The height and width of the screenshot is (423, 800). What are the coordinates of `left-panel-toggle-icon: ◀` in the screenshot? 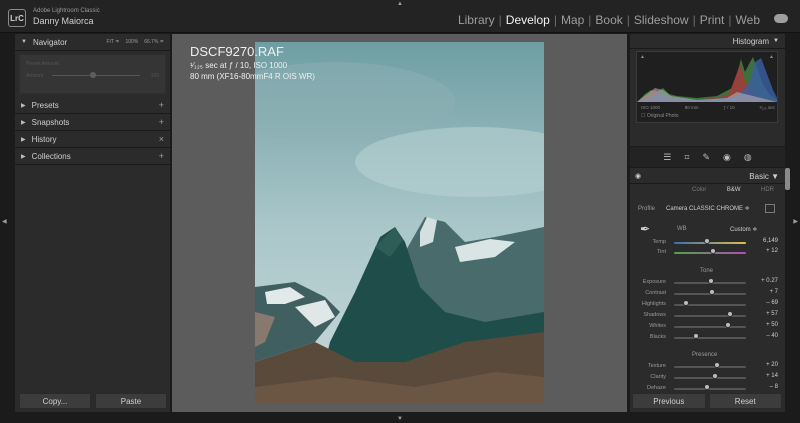 It's located at (4, 221).